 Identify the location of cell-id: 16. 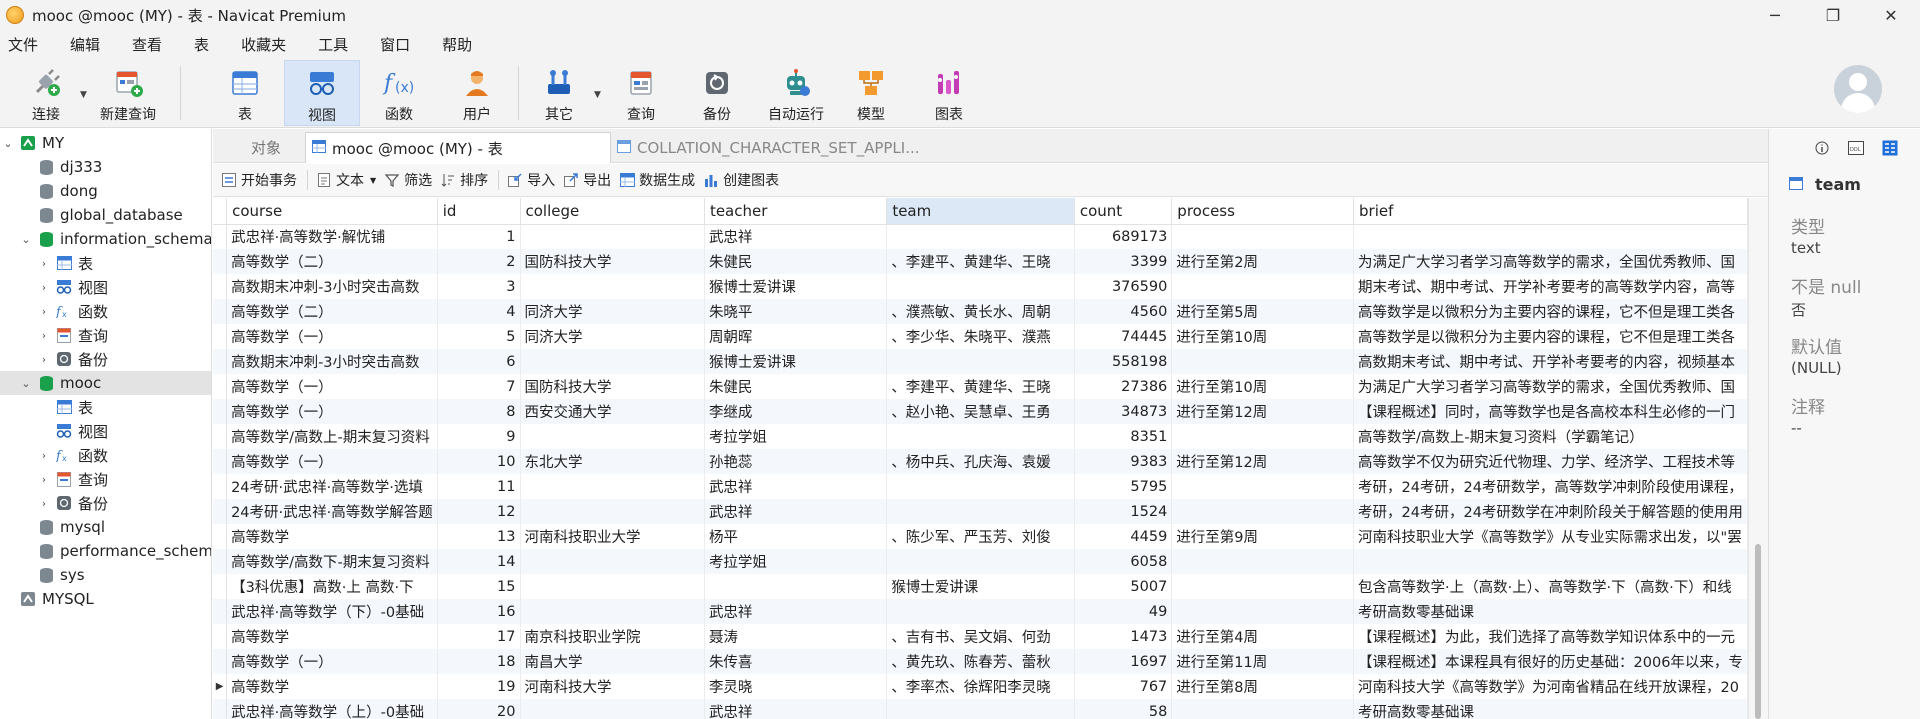
(479, 611).